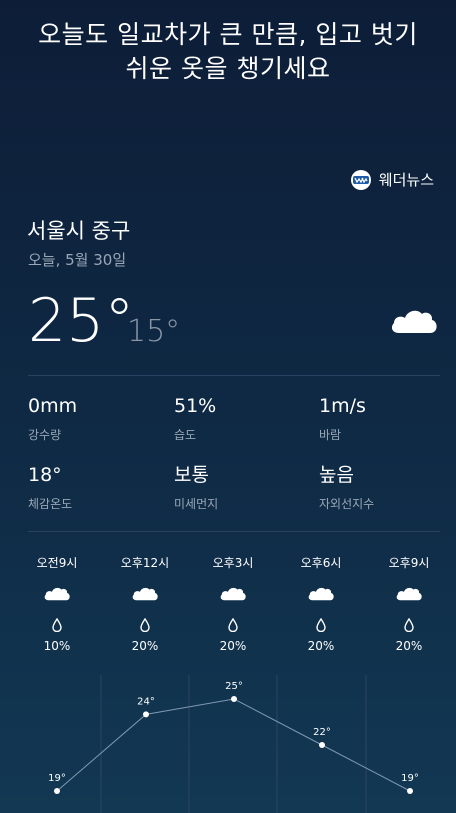  I want to click on brand-badge: 웨더뉴스, so click(392, 179).